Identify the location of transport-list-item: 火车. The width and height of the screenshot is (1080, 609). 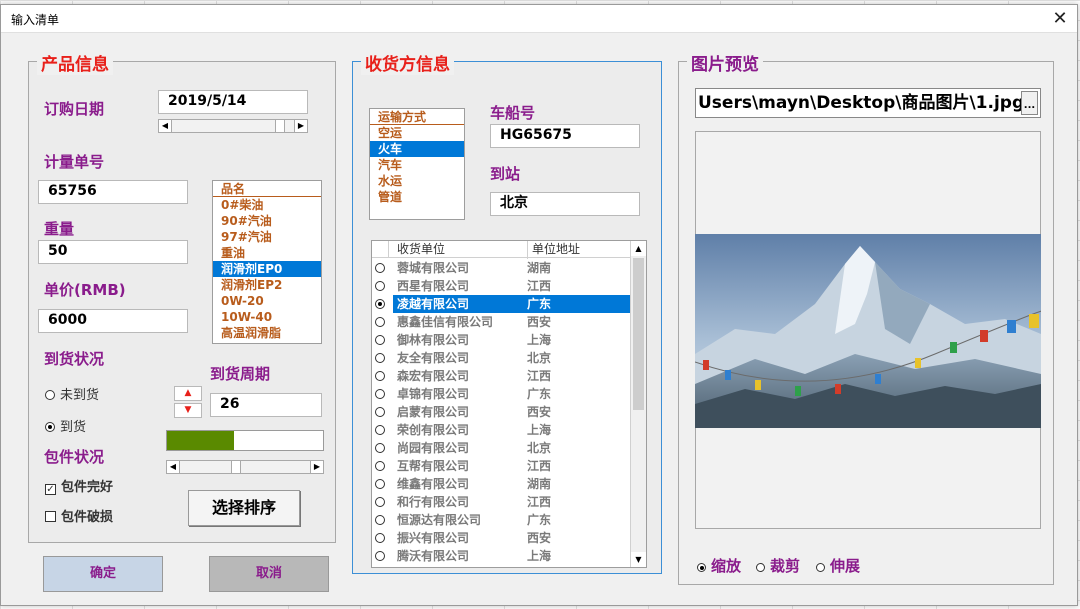
(417, 149).